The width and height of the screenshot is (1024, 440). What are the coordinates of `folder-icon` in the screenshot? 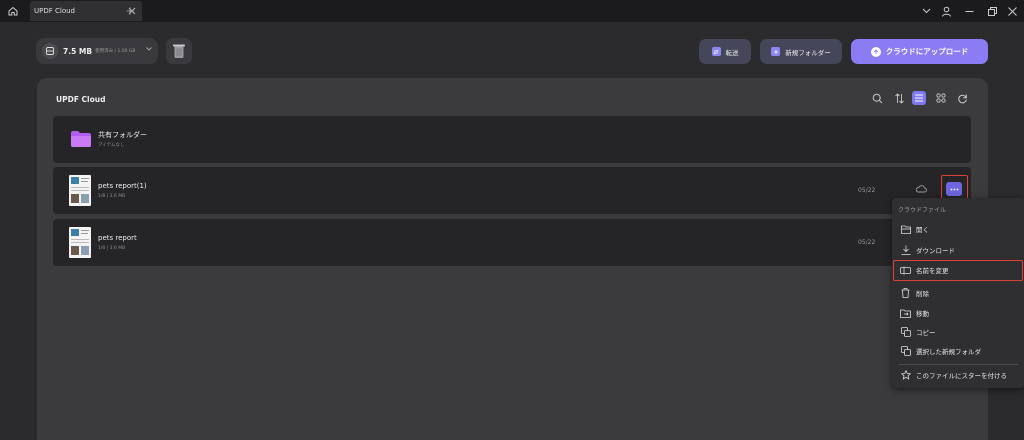 It's located at (81, 139).